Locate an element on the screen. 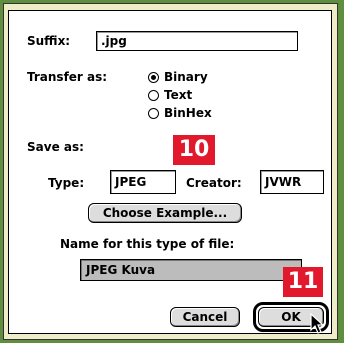 The image size is (344, 343). mouse-pointer-icon is located at coordinates (317, 323).